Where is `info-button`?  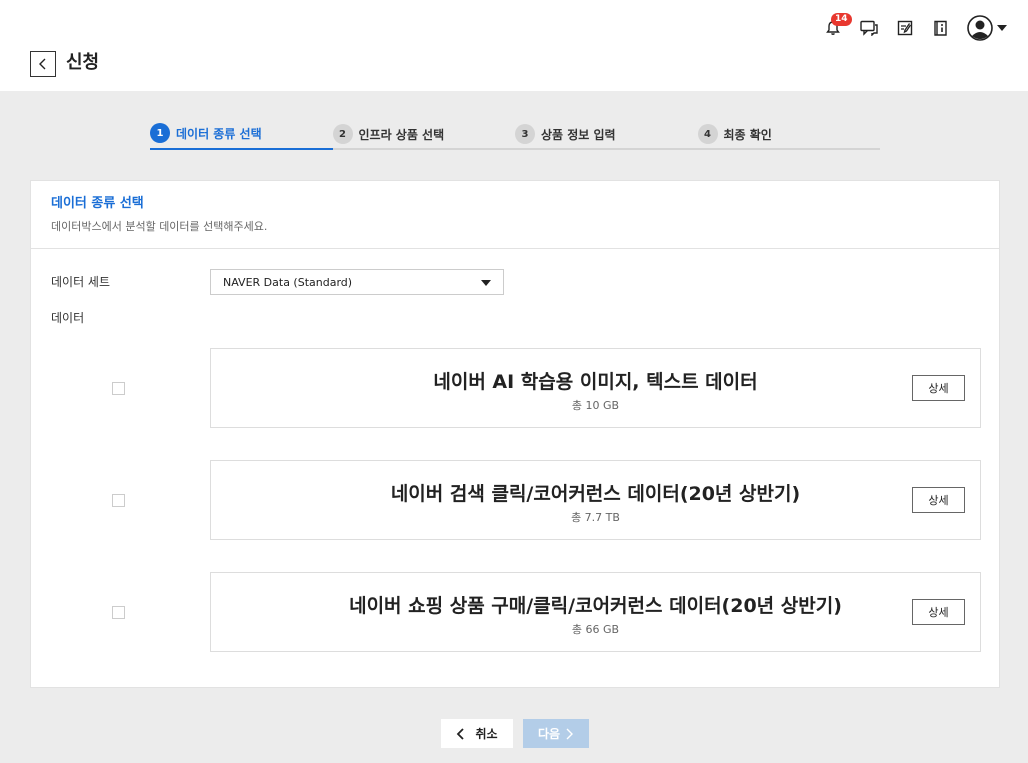 info-button is located at coordinates (941, 28).